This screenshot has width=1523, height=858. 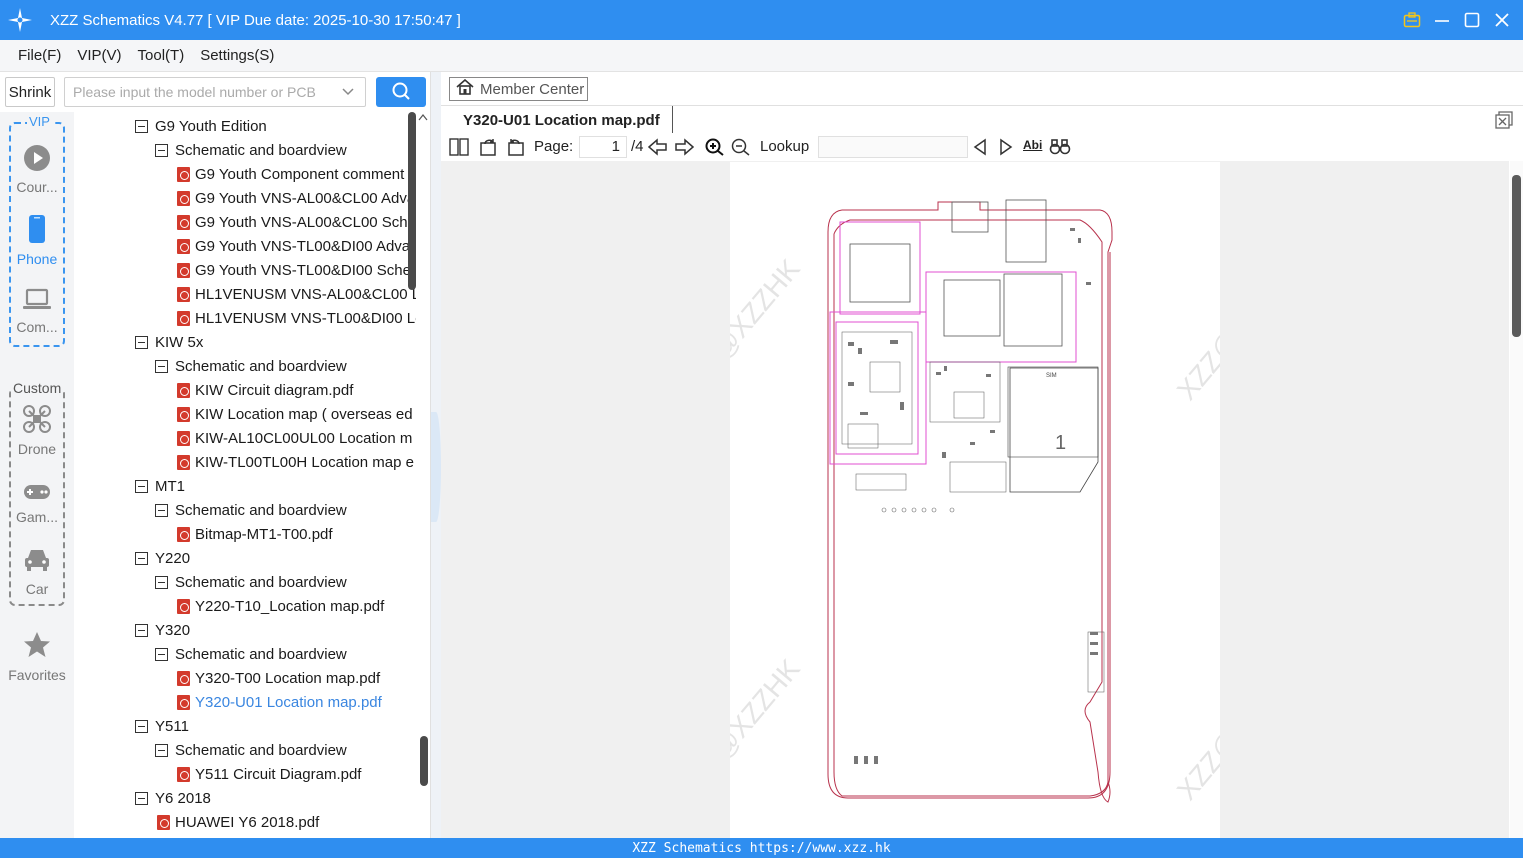 I want to click on shrink-button: Shrink, so click(x=30, y=92).